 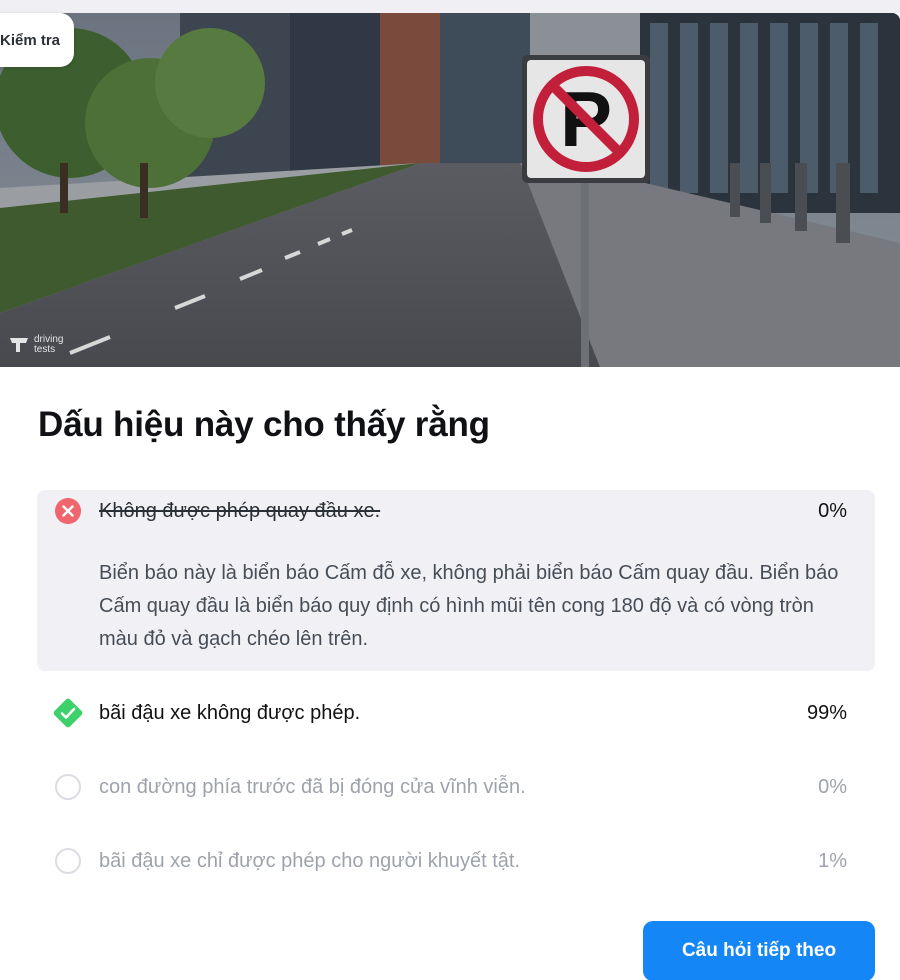 I want to click on watermark-logo: driving tests, so click(x=41, y=345).